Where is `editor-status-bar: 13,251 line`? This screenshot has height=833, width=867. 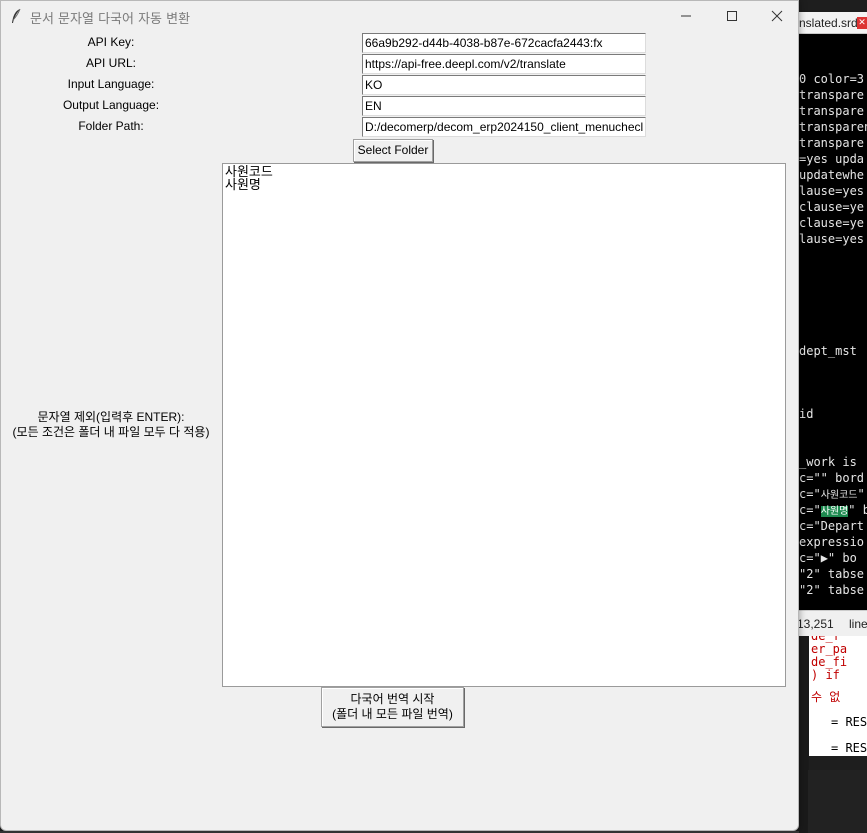 editor-status-bar: 13,251 line is located at coordinates (832, 623).